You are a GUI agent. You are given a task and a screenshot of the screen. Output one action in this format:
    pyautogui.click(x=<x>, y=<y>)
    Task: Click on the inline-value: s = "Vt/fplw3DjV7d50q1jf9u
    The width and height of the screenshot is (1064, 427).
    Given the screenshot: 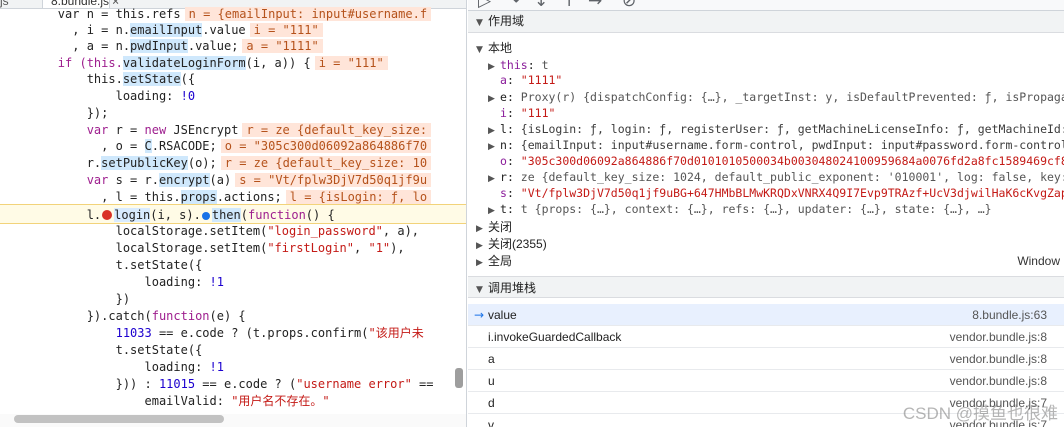 What is the action you would take?
    pyautogui.click(x=333, y=180)
    